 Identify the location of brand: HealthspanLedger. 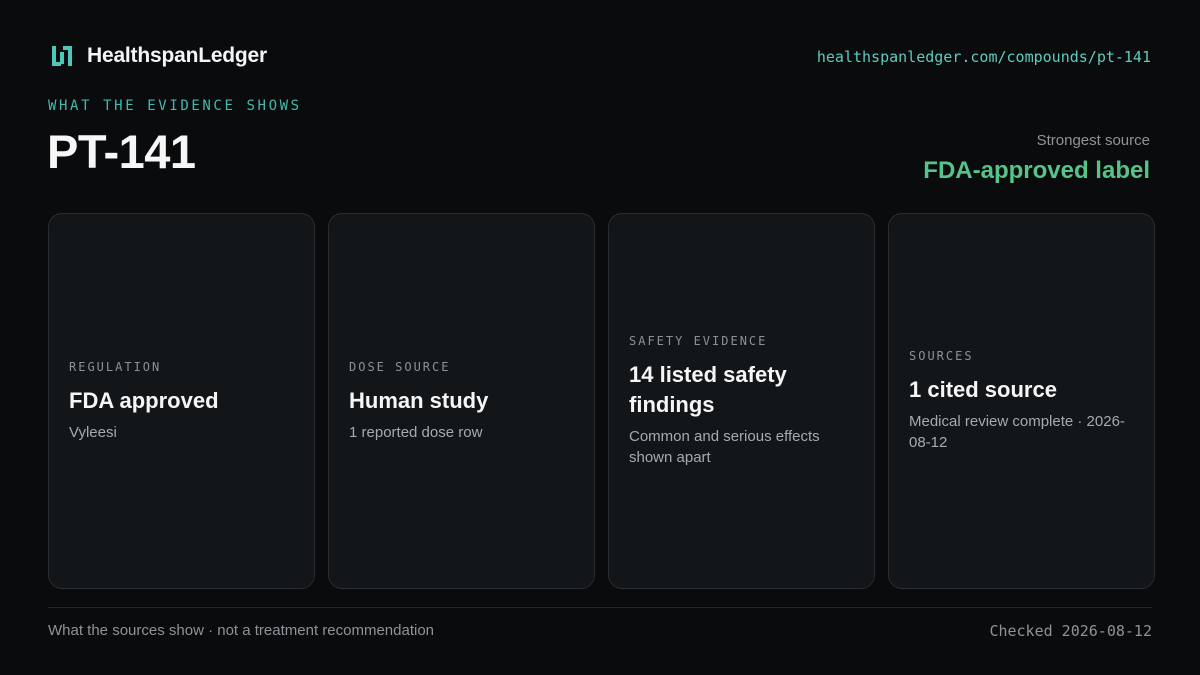
(158, 56).